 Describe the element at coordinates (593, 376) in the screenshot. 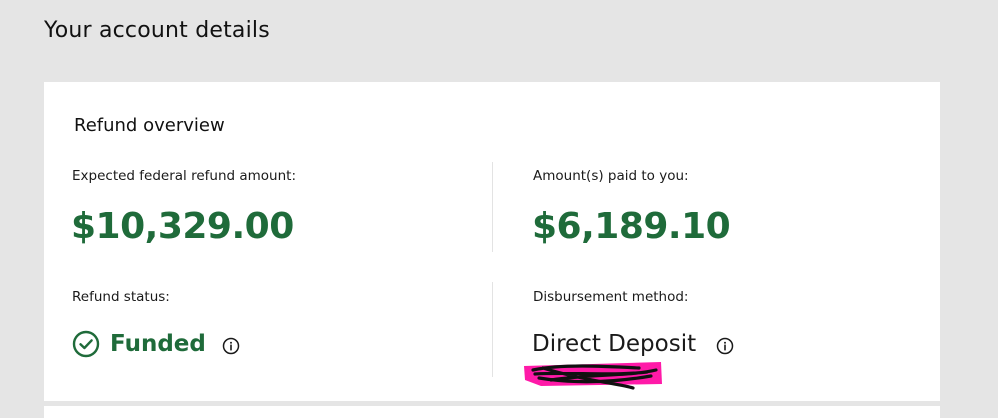

I see `redaction-scribble` at that location.